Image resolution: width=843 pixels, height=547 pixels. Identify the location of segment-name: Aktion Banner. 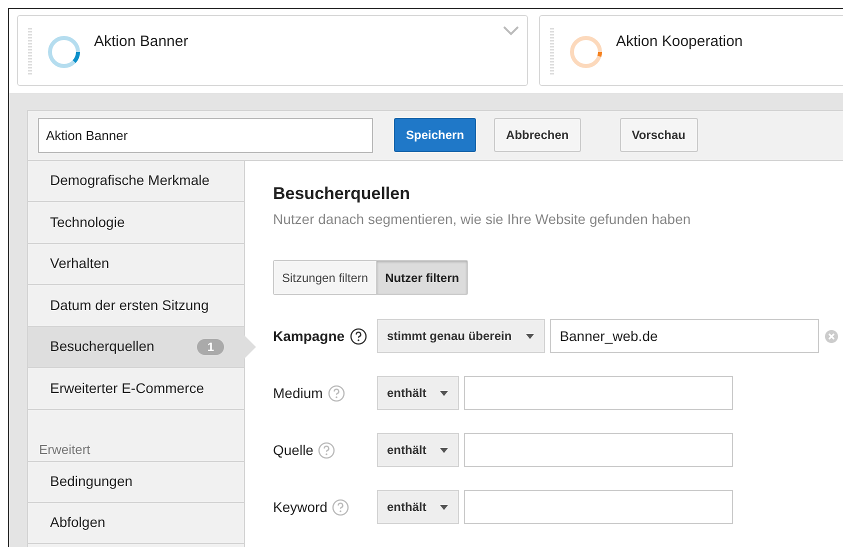
(141, 42).